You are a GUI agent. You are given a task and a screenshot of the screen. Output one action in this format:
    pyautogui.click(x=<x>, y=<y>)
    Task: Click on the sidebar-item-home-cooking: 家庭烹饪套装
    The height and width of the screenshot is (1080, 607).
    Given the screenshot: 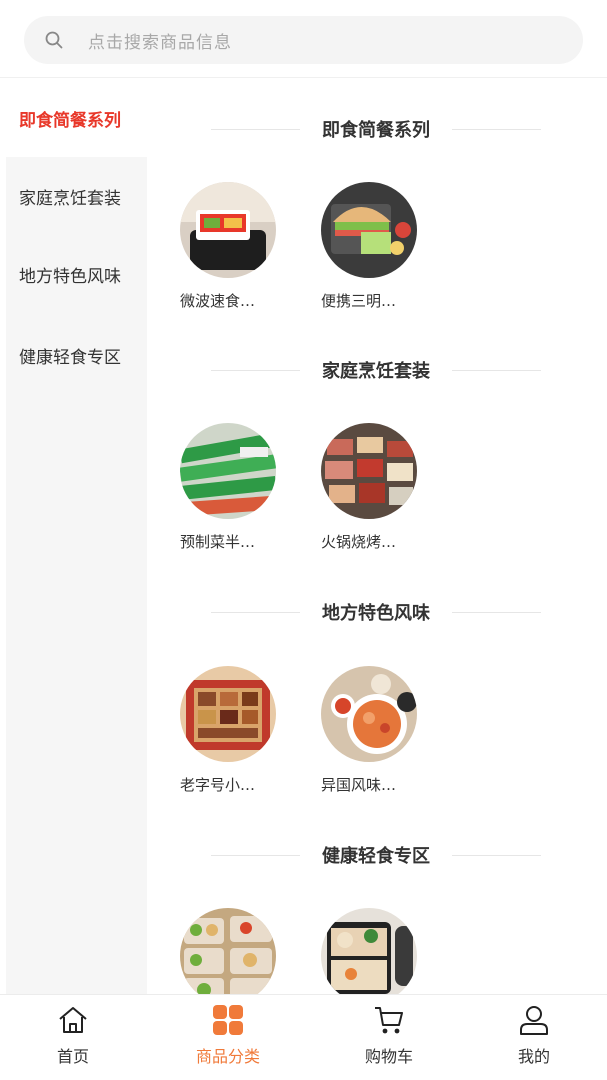 What is the action you would take?
    pyautogui.click(x=76, y=196)
    